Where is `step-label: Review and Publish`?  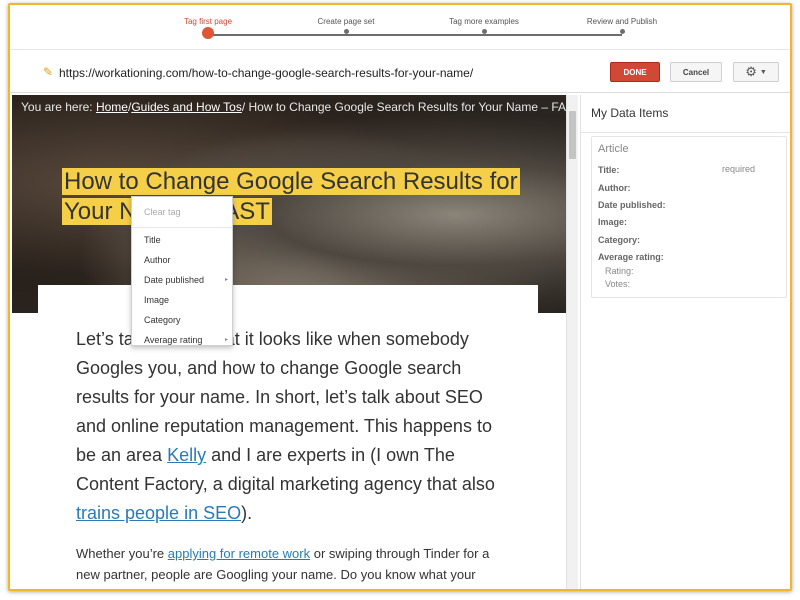
step-label: Review and Publish is located at coordinates (622, 21).